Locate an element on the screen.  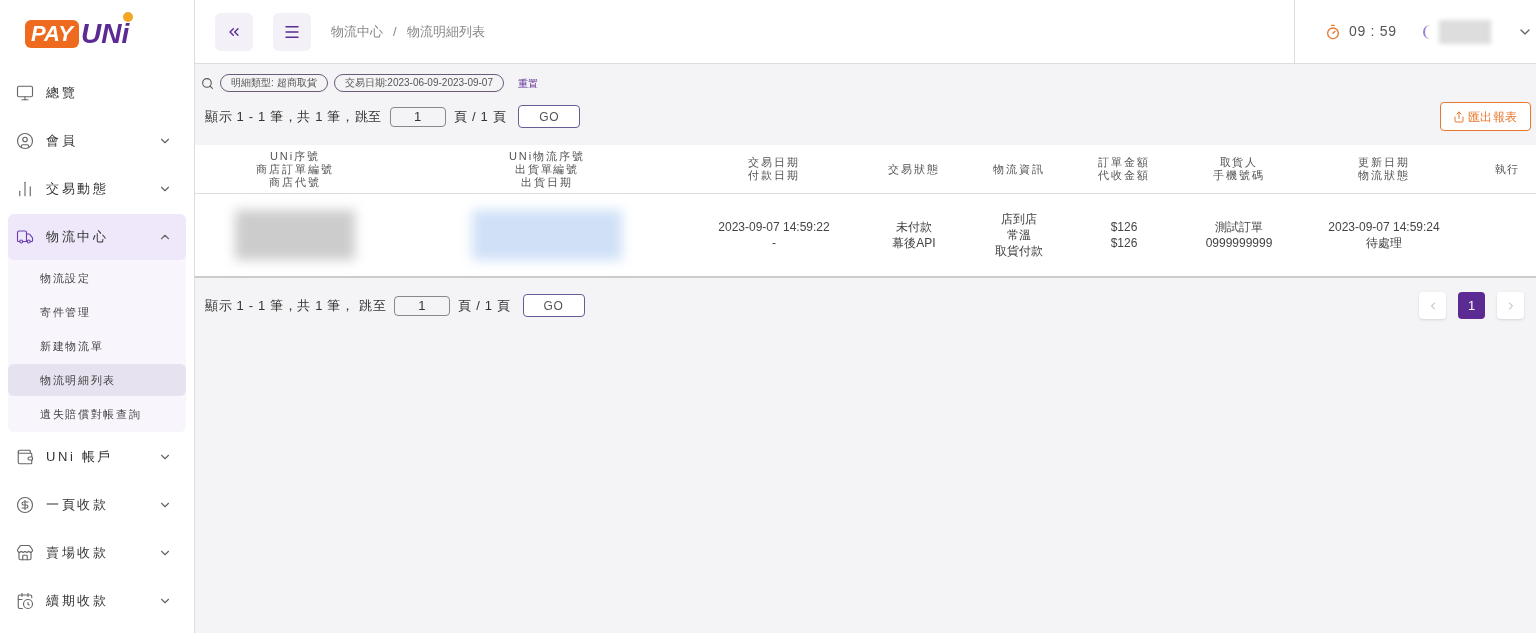
sidebar-item: 物流中心 is located at coordinates (97, 237).